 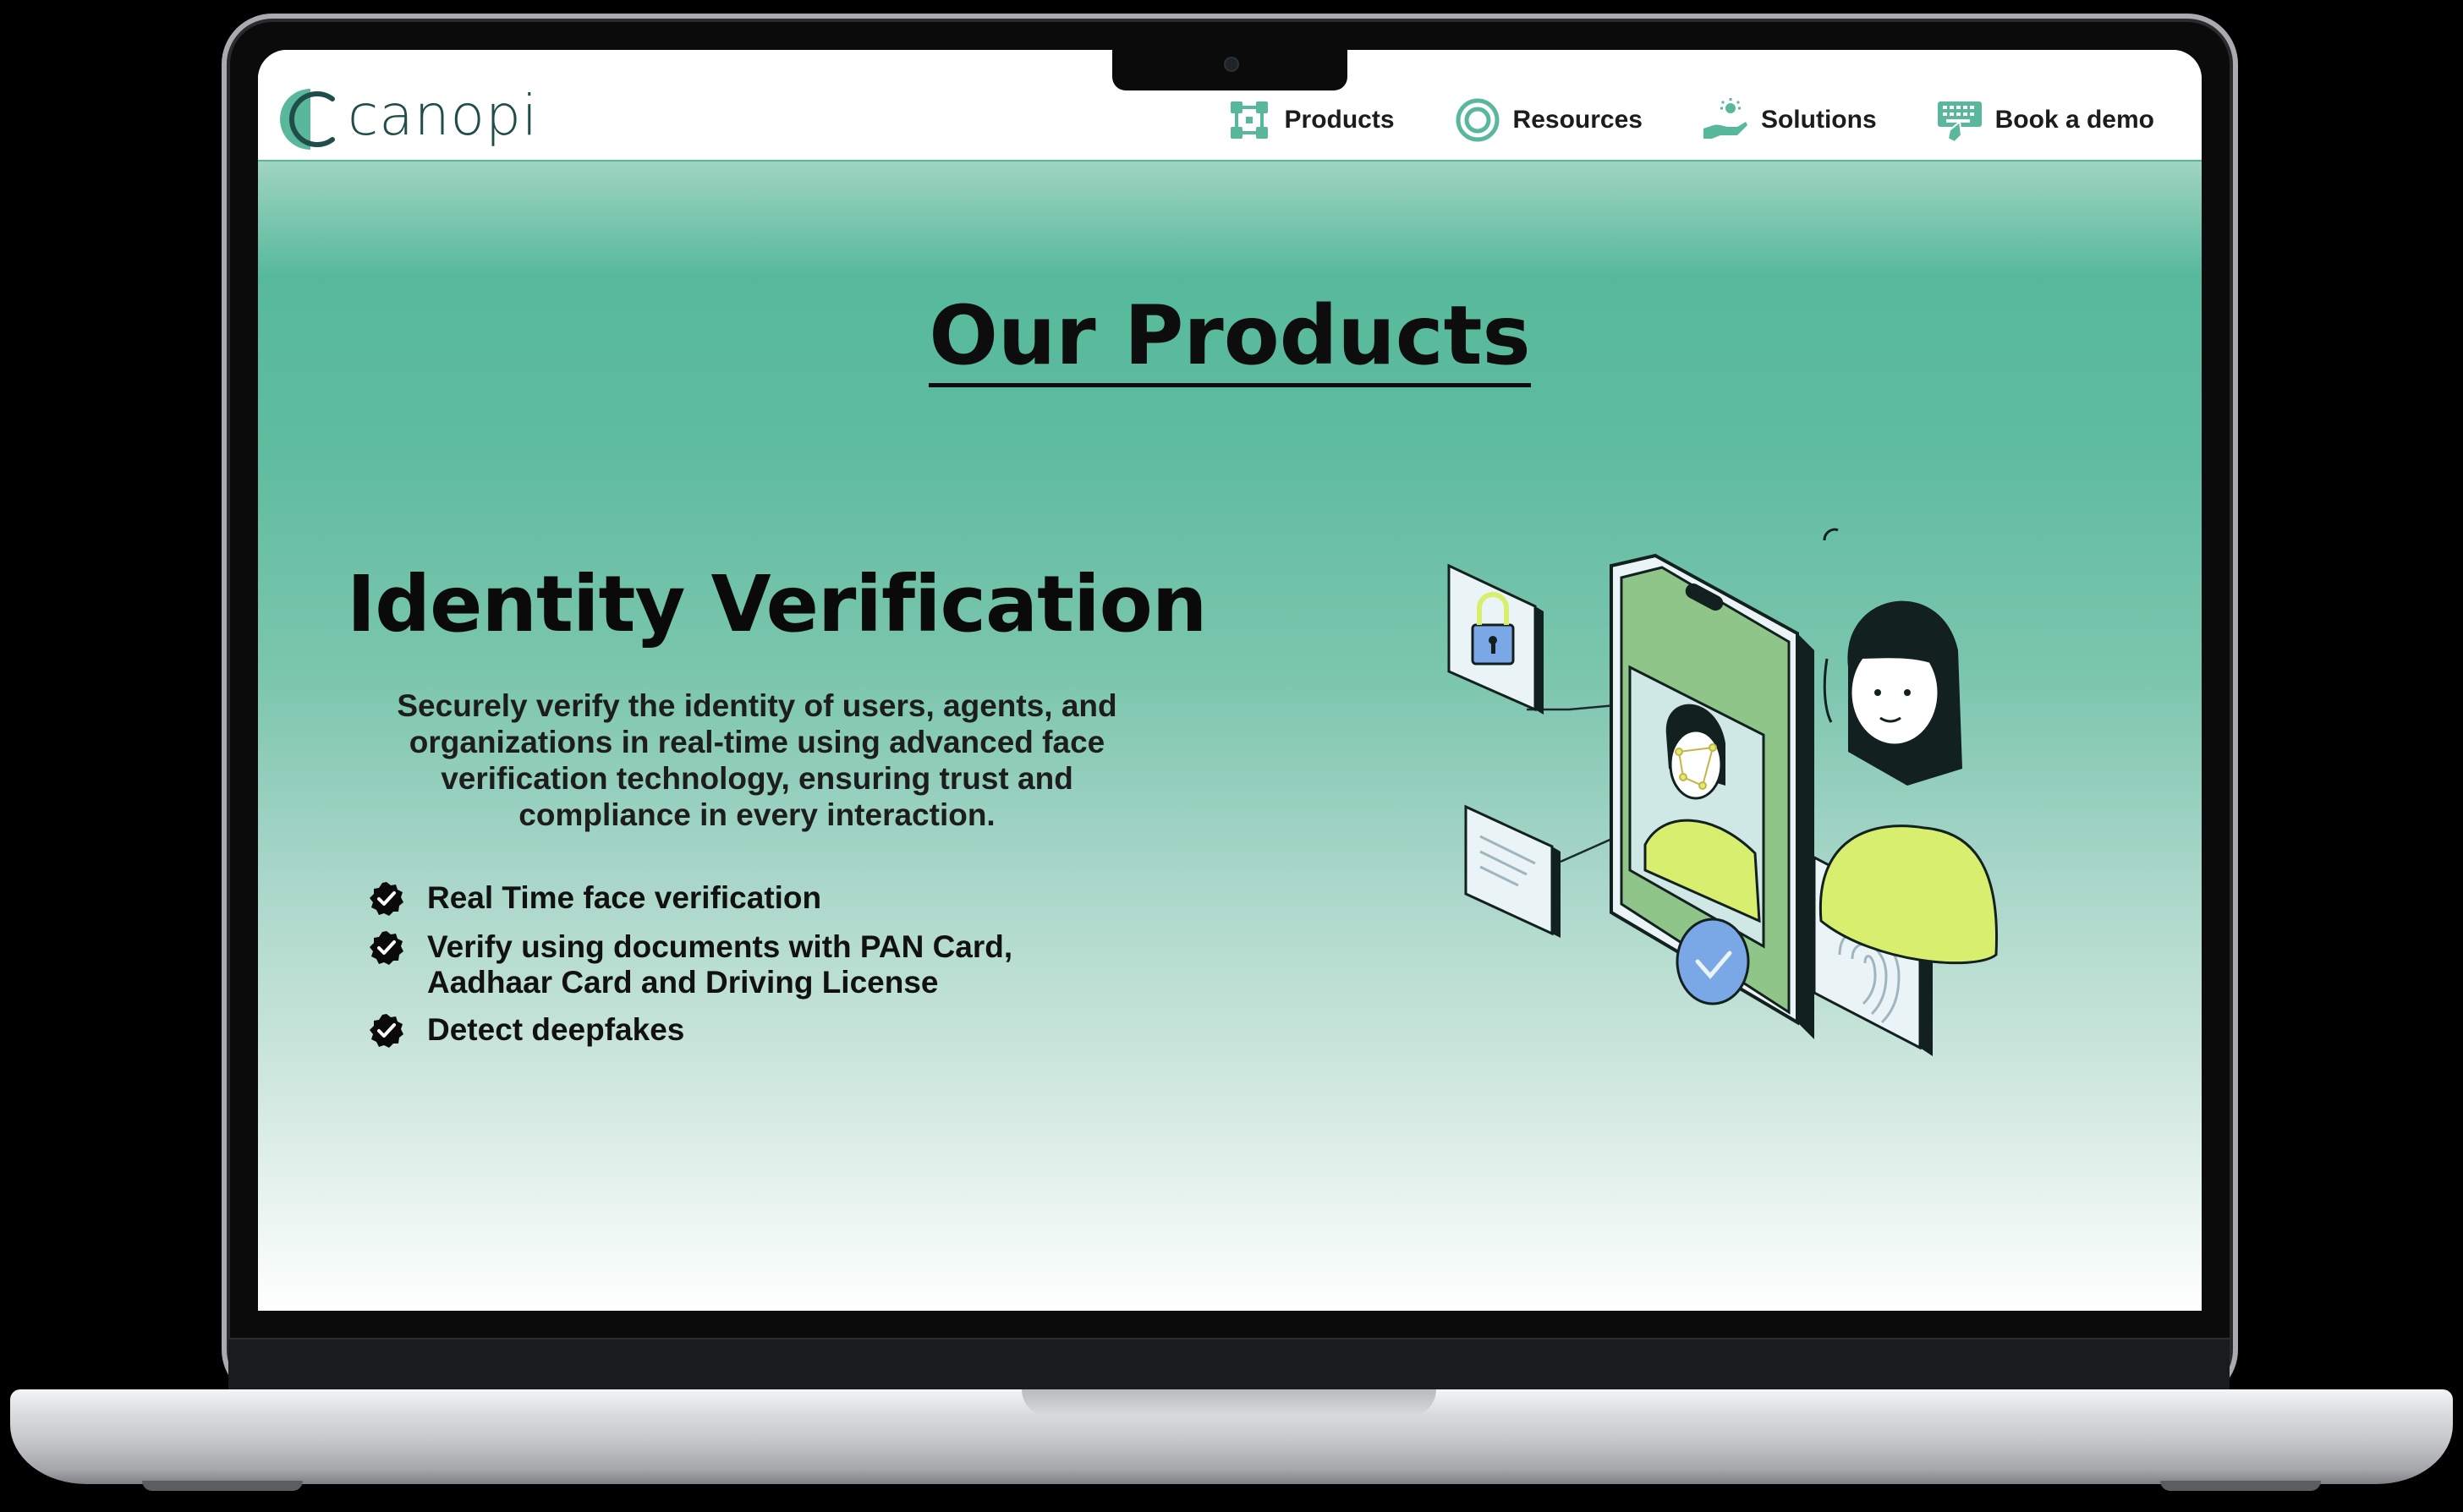 I want to click on nav-products: Products, so click(x=1310, y=120).